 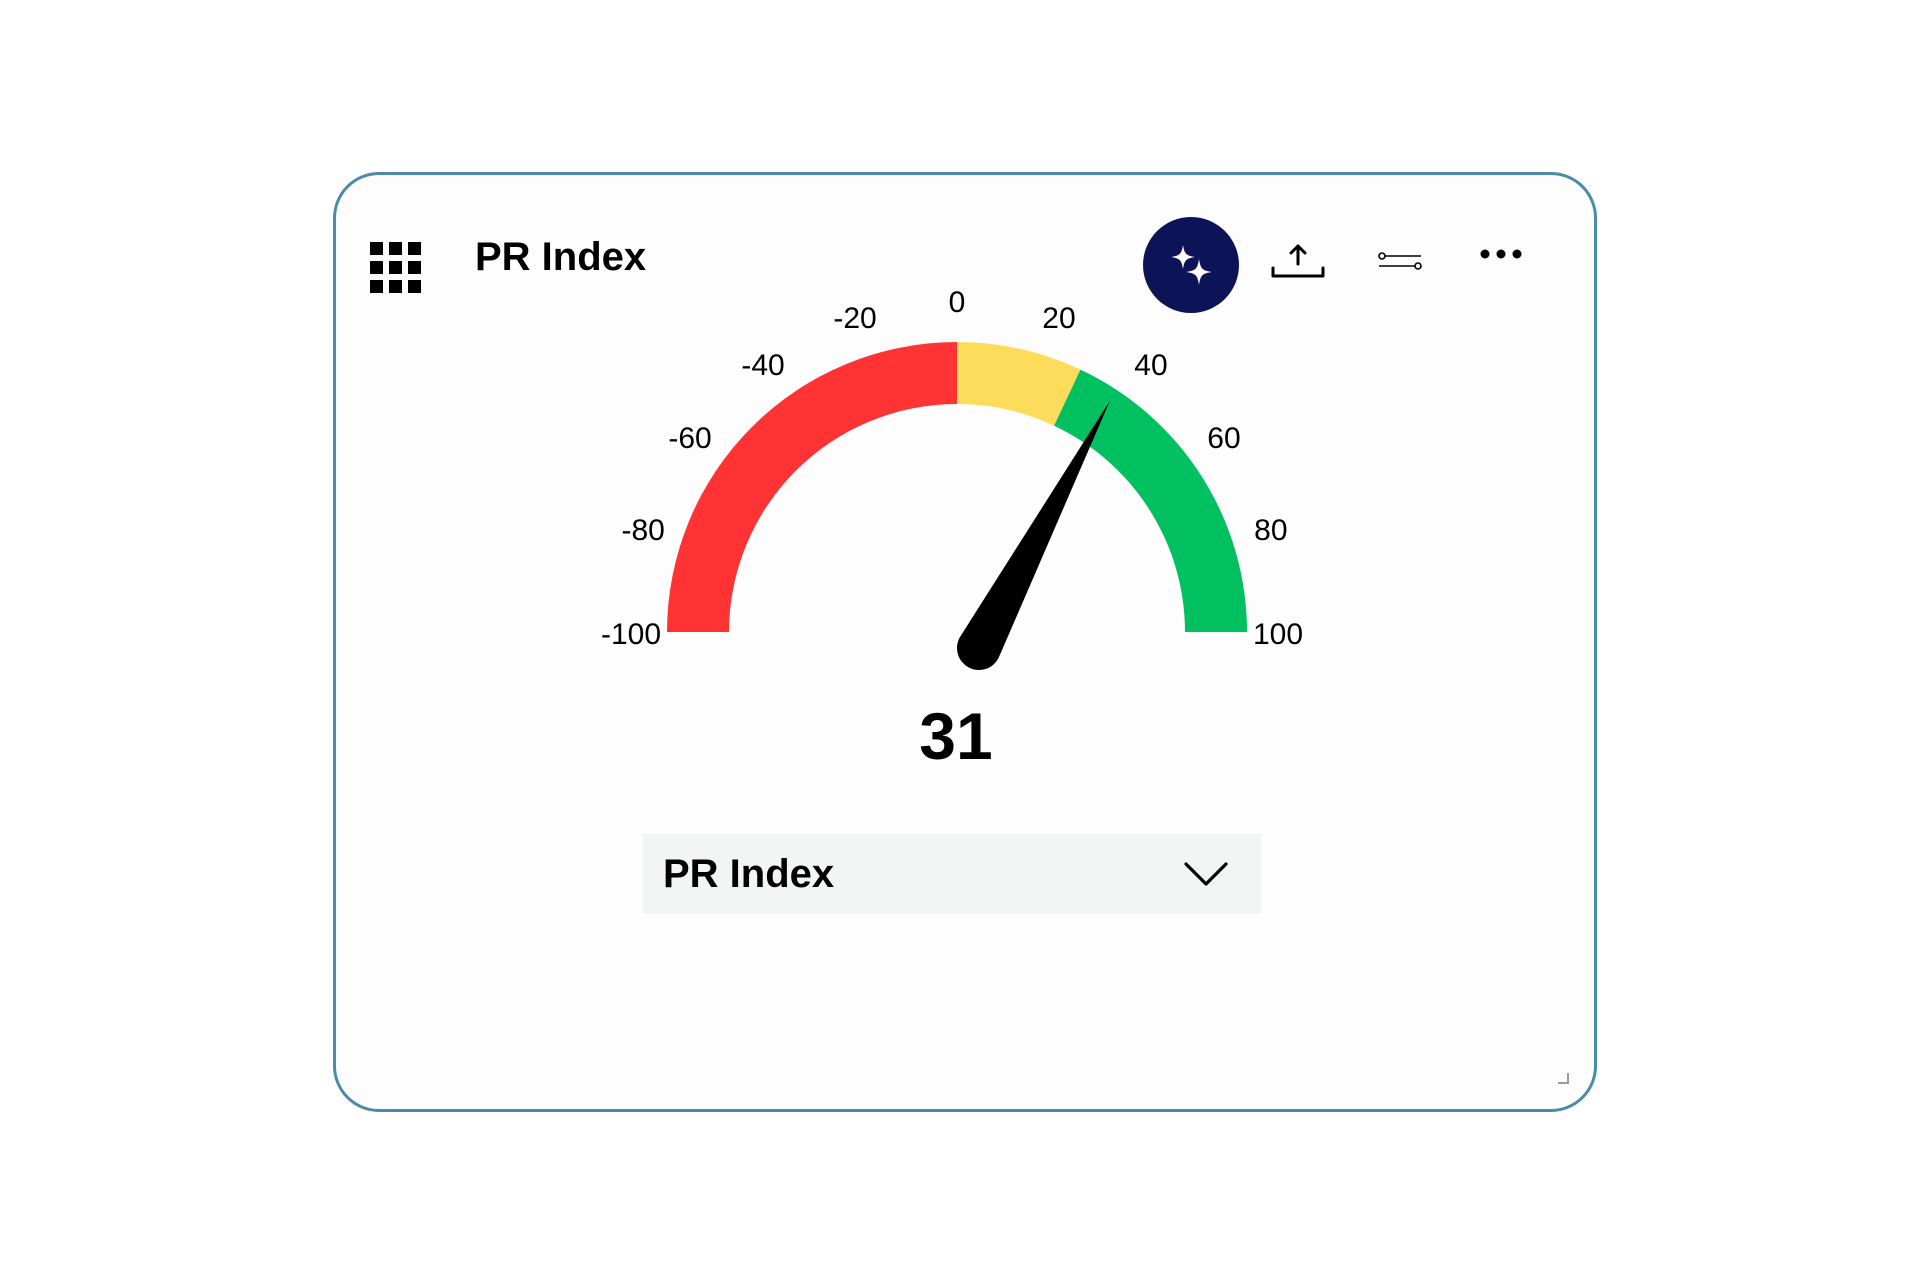 What do you see at coordinates (1563, 1078) in the screenshot?
I see `resize-handle` at bounding box center [1563, 1078].